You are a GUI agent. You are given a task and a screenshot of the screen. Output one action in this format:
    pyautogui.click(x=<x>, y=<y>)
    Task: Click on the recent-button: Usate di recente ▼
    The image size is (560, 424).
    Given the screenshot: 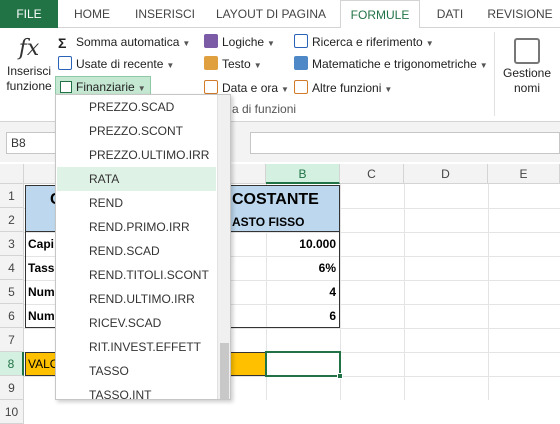 What is the action you would take?
    pyautogui.click(x=116, y=64)
    